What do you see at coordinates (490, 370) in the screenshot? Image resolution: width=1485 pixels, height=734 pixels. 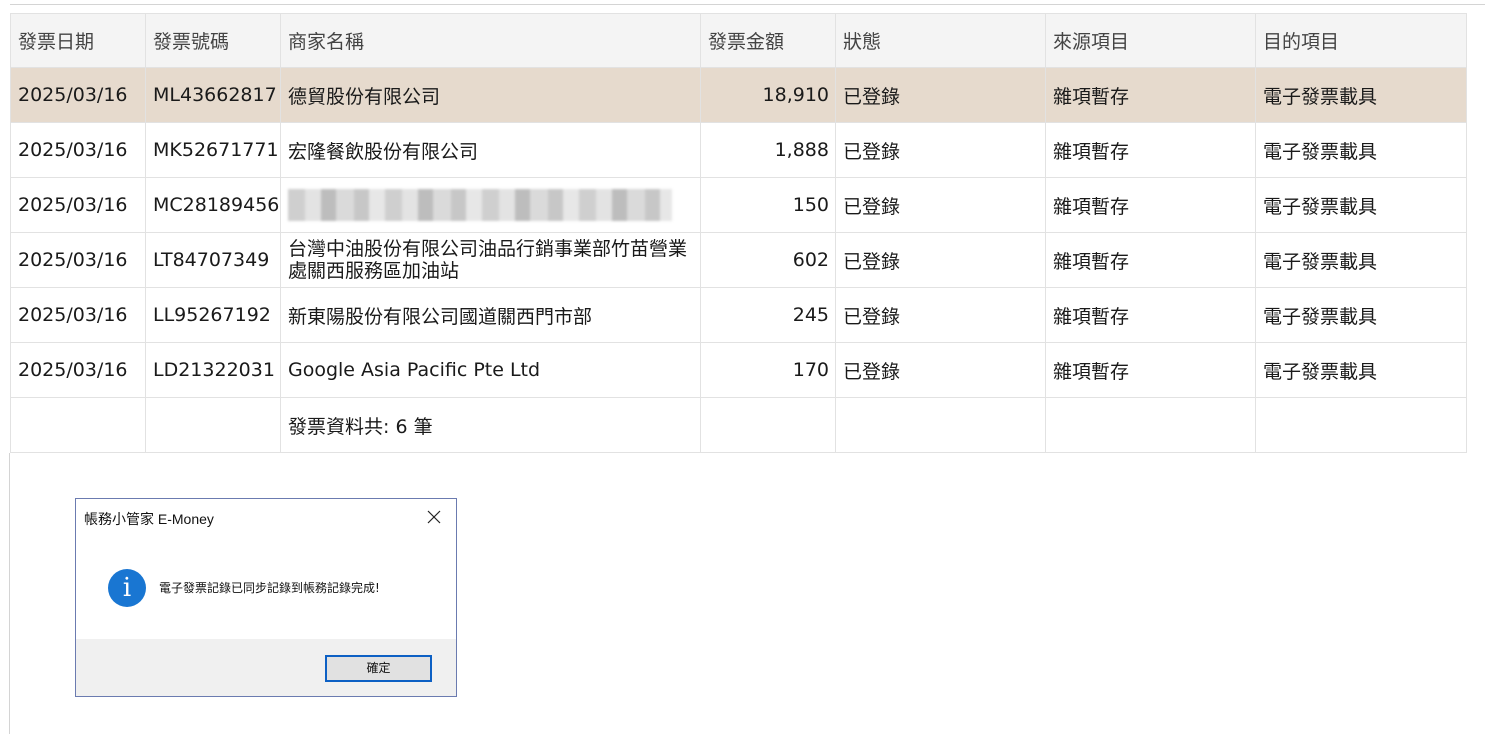 I see `cell-merchant: Google Asia Pacific Pte Ltd` at bounding box center [490, 370].